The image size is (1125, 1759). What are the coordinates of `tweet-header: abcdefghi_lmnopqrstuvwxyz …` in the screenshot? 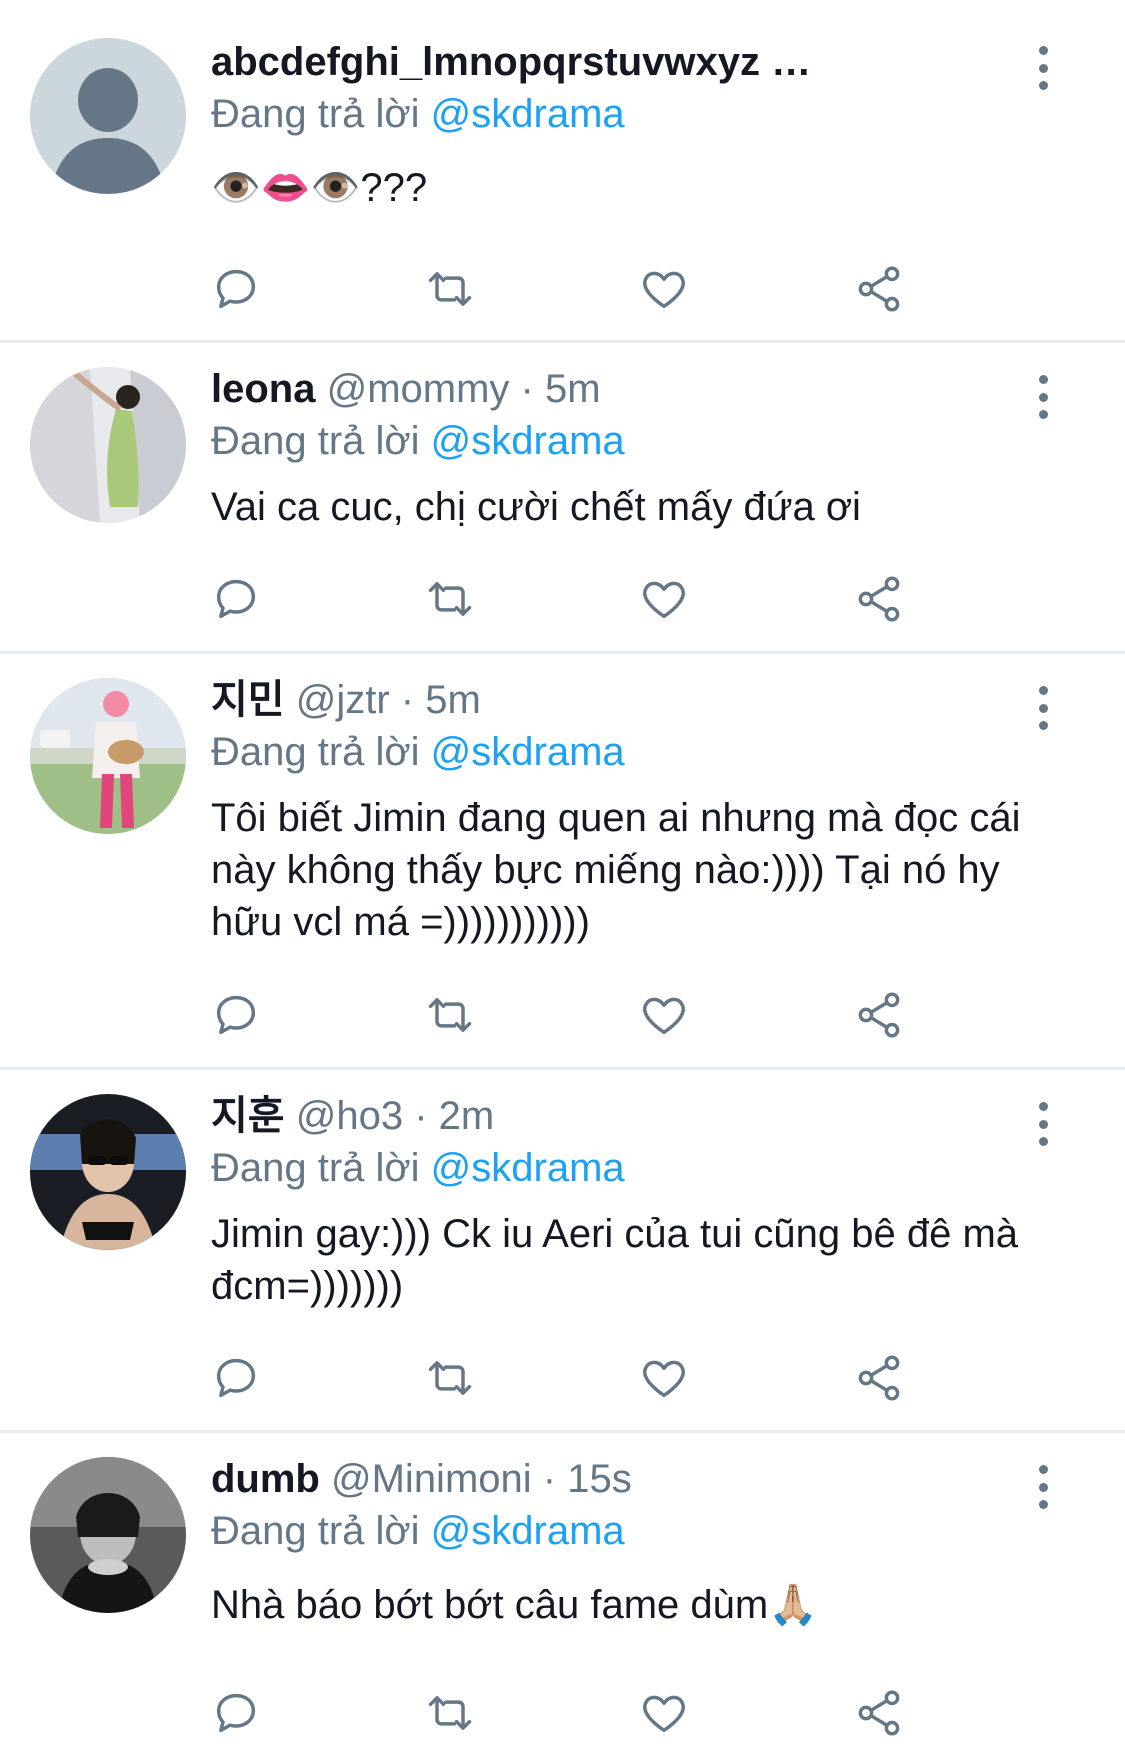 It's located at (623, 62).